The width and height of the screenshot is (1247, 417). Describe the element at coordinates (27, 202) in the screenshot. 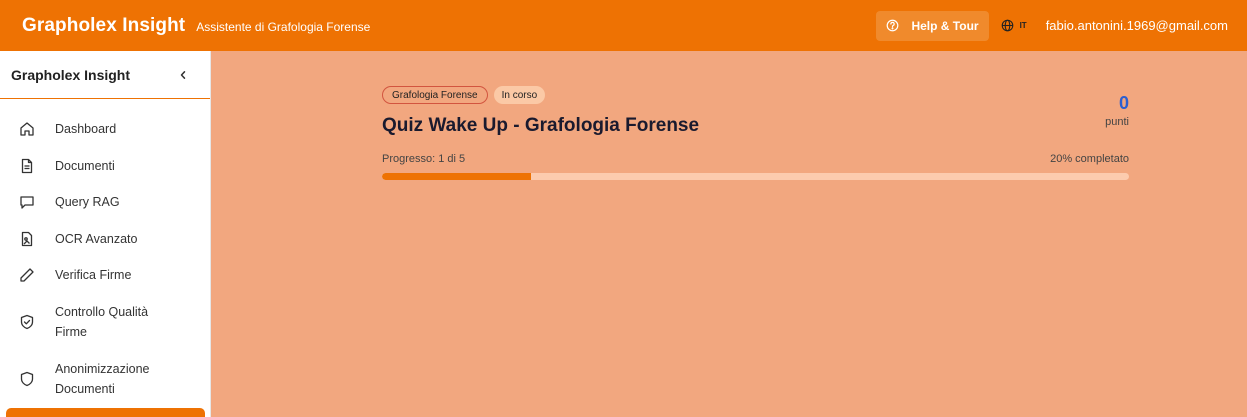

I see `chat-bubble-icon` at that location.